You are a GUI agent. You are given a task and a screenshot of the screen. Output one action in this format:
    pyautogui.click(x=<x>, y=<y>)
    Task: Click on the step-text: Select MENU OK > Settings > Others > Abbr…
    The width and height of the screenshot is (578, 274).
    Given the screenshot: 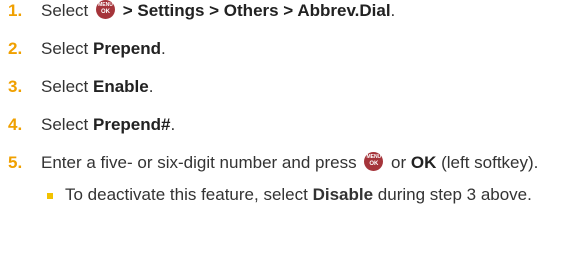 What is the action you would take?
    pyautogui.click(x=218, y=10)
    